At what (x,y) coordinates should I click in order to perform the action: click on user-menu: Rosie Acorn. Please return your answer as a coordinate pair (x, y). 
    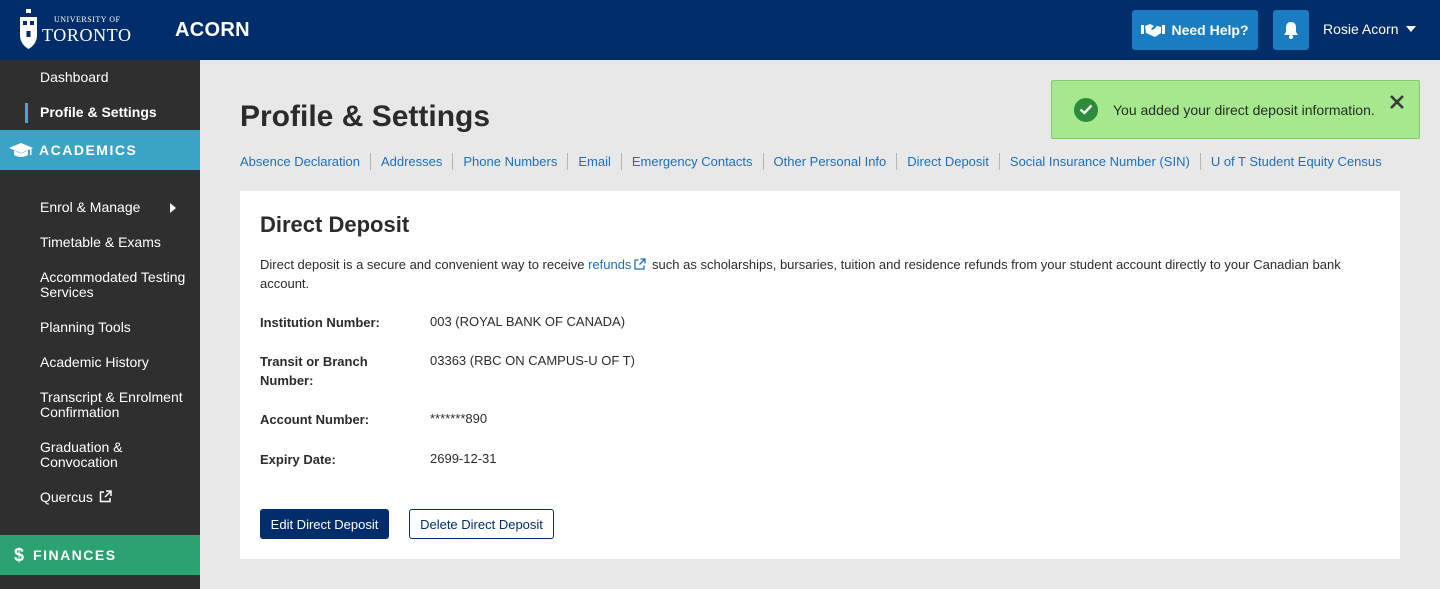
    Looking at the image, I should click on (1370, 29).